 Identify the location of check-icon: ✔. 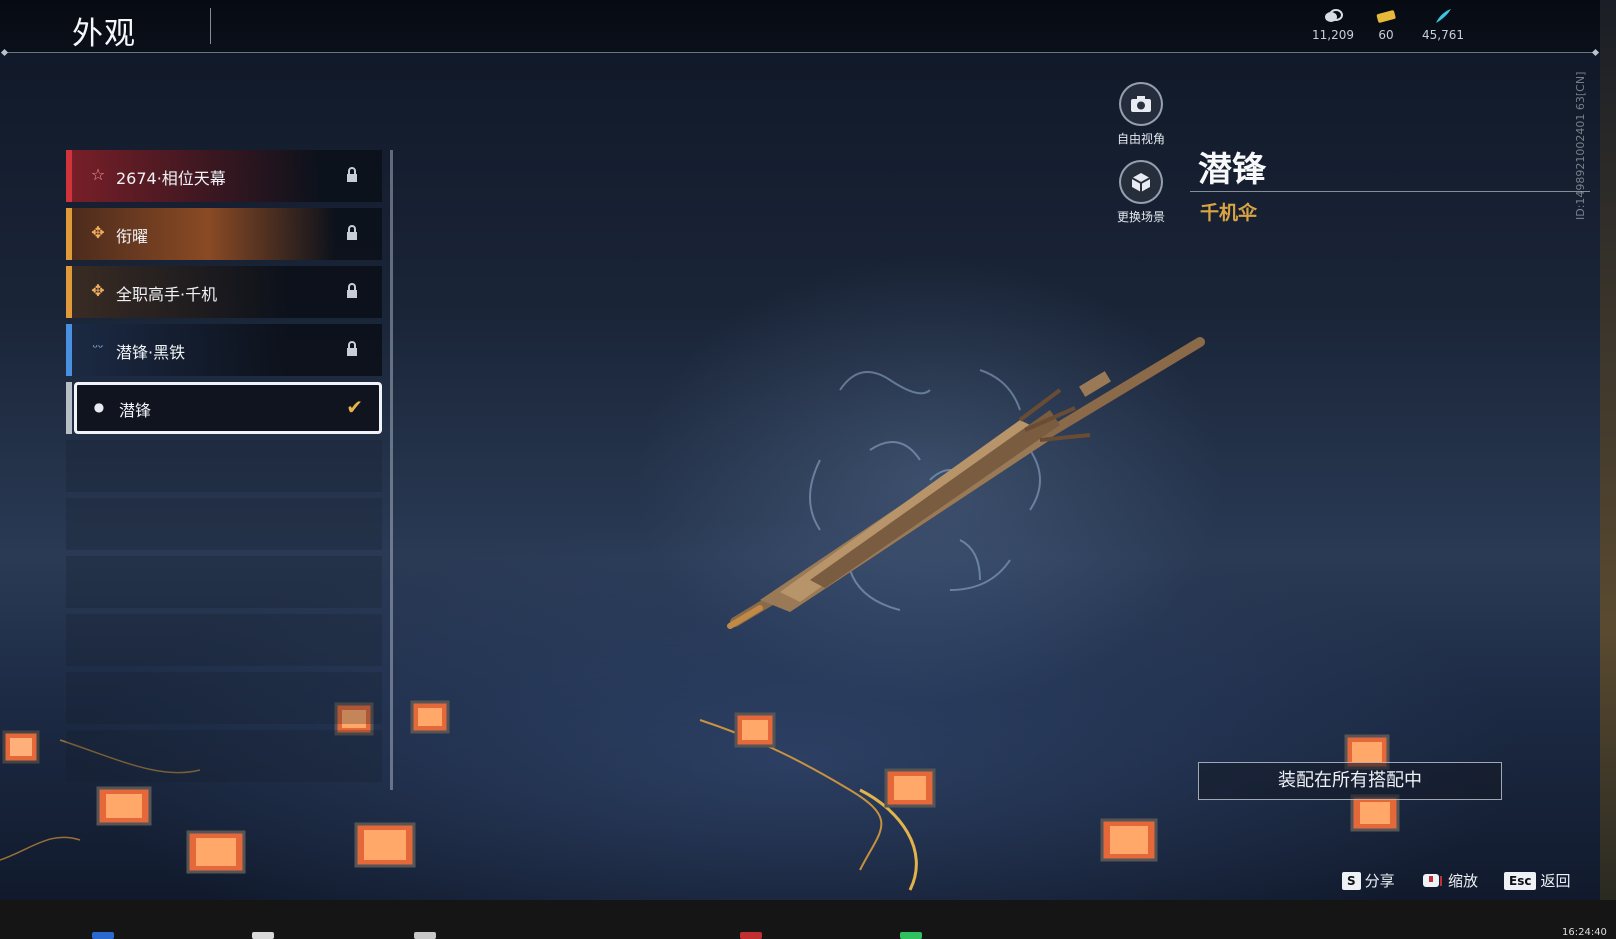
(354, 407).